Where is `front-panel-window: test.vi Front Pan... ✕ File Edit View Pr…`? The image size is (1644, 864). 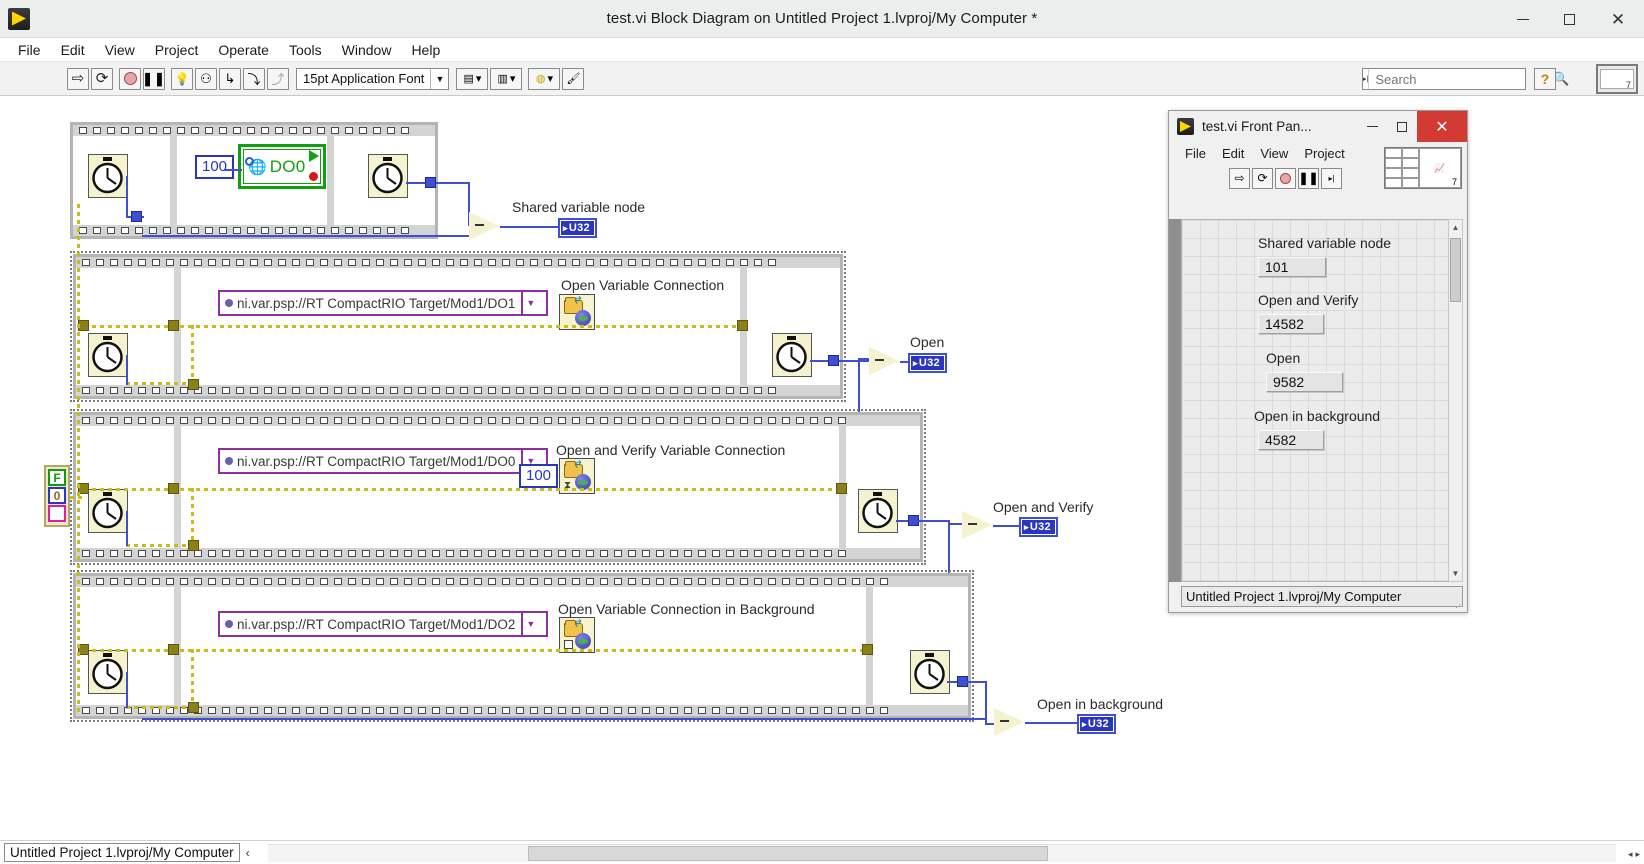
front-panel-window: test.vi Front Pan... ✕ File Edit View Pr… is located at coordinates (1318, 361).